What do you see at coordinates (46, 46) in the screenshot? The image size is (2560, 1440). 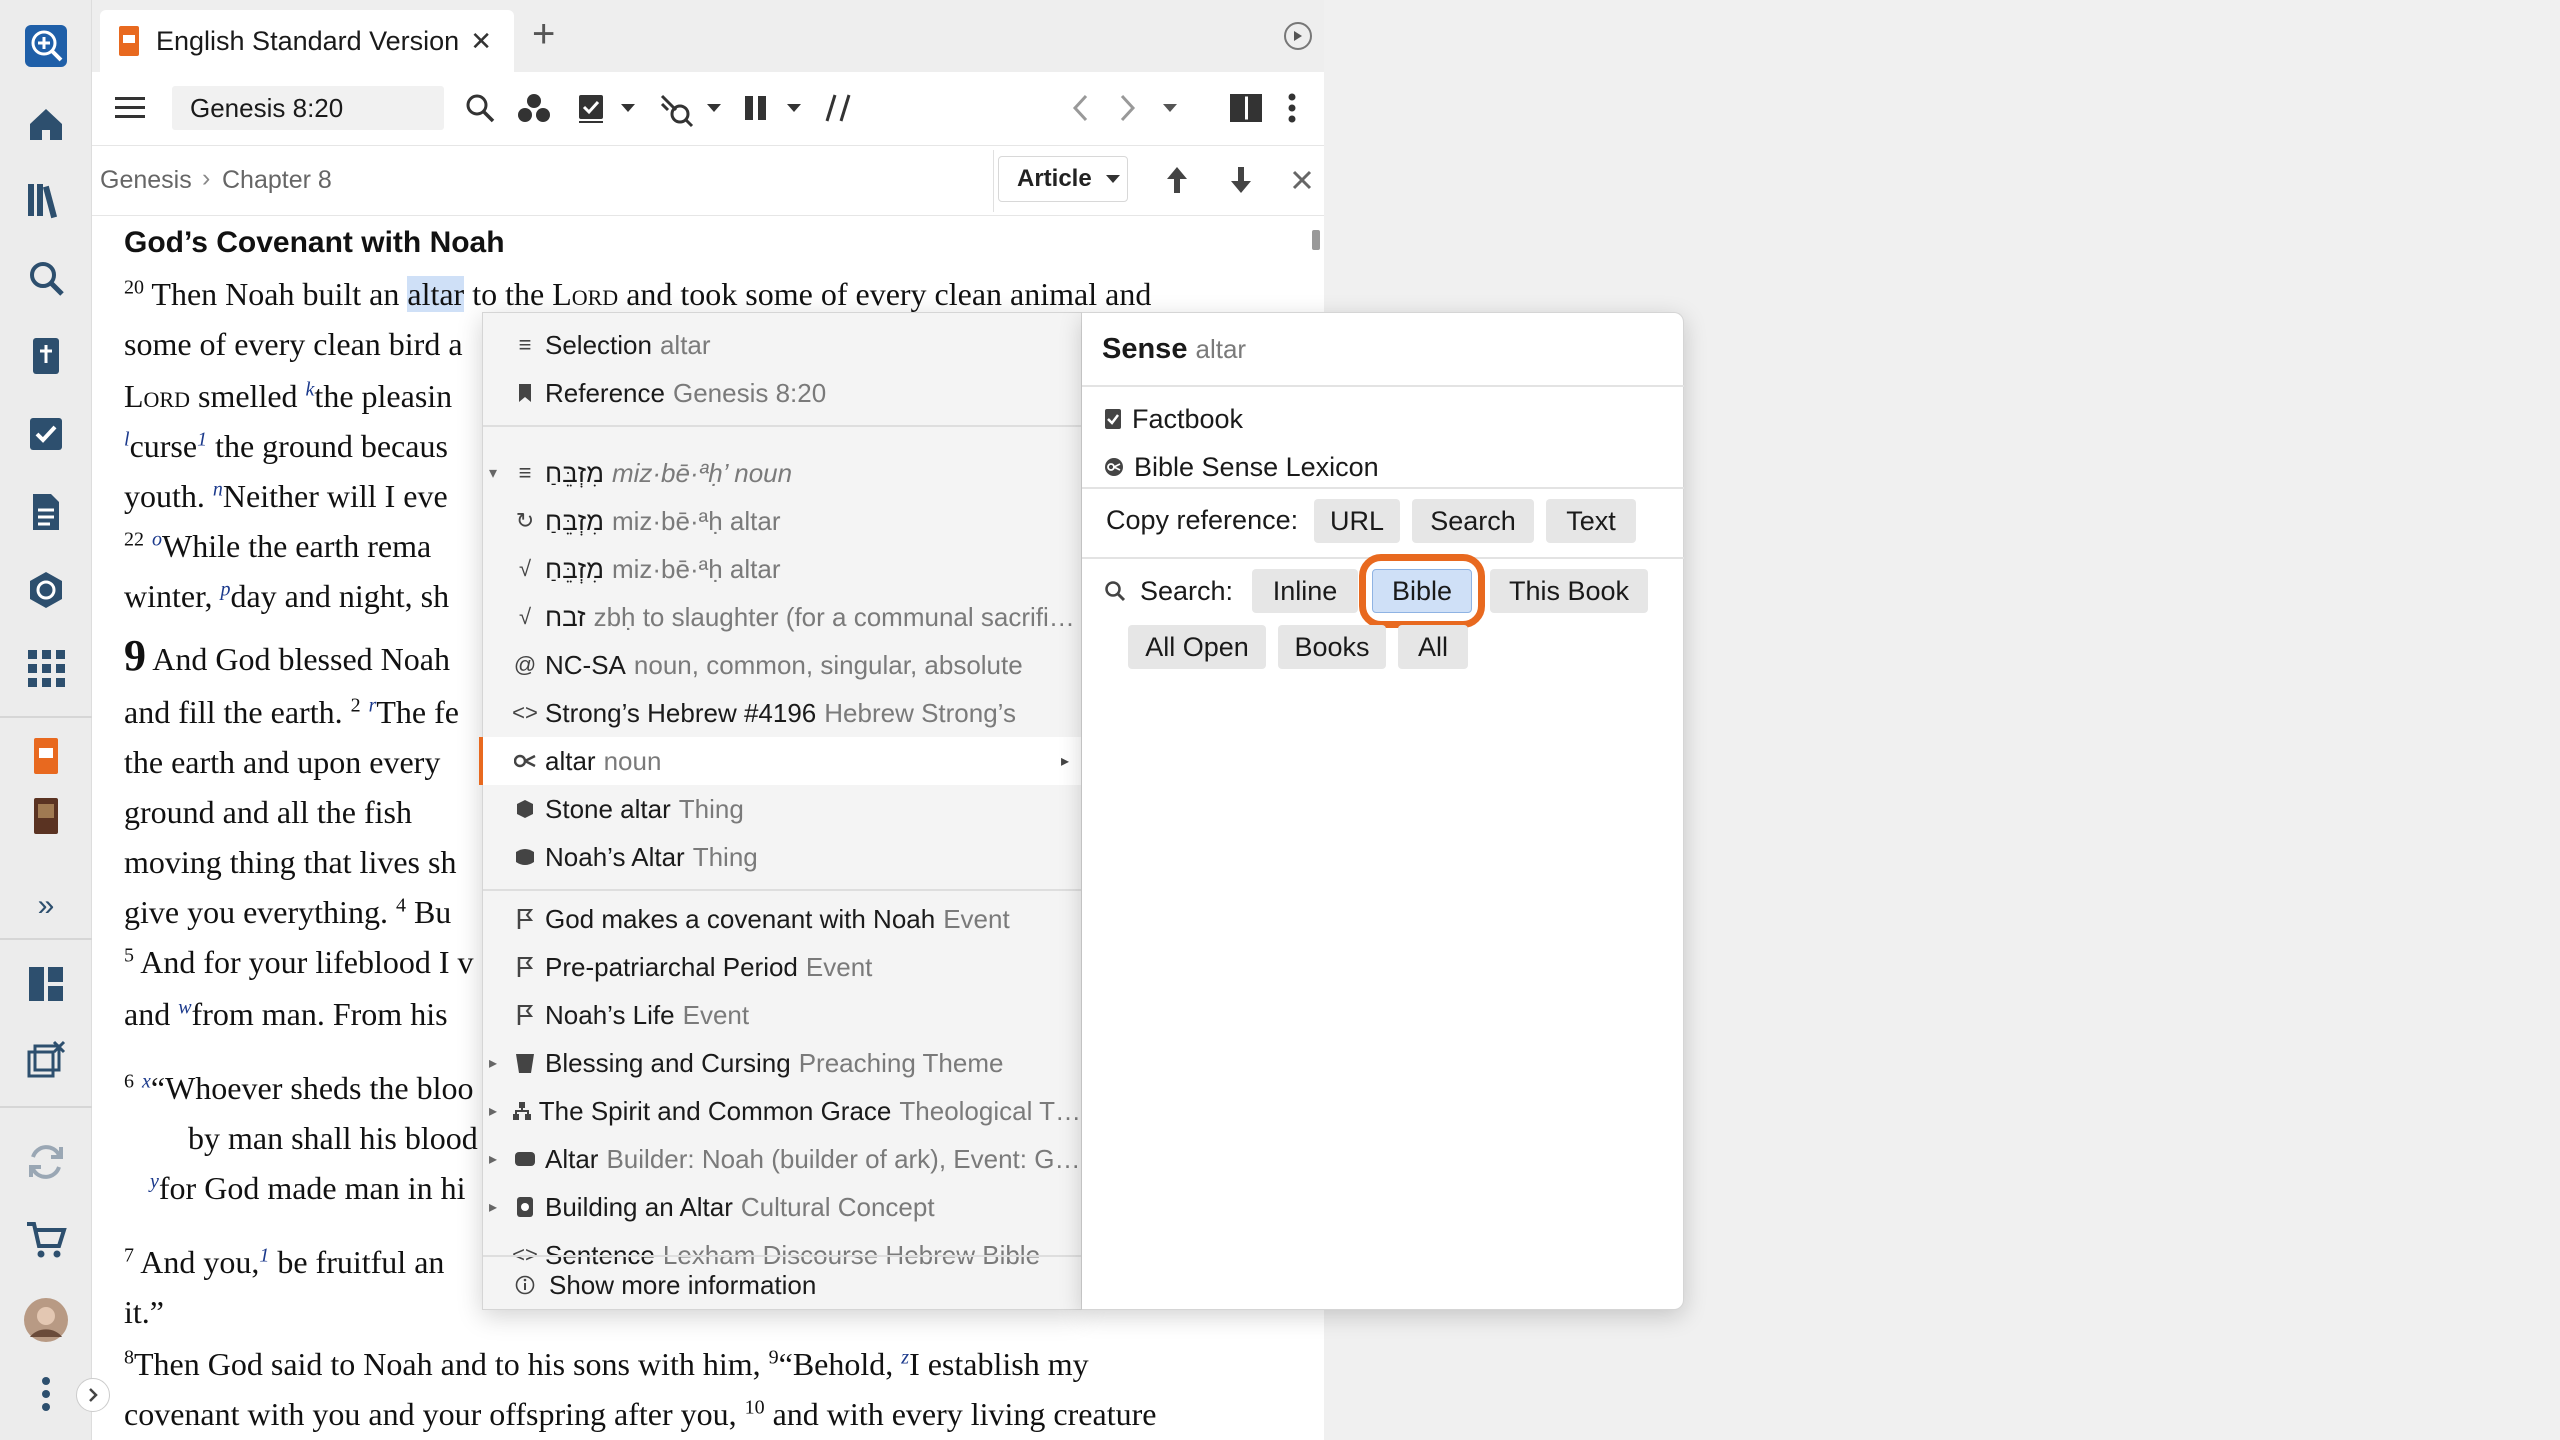 I see `logos-logo-icon` at bounding box center [46, 46].